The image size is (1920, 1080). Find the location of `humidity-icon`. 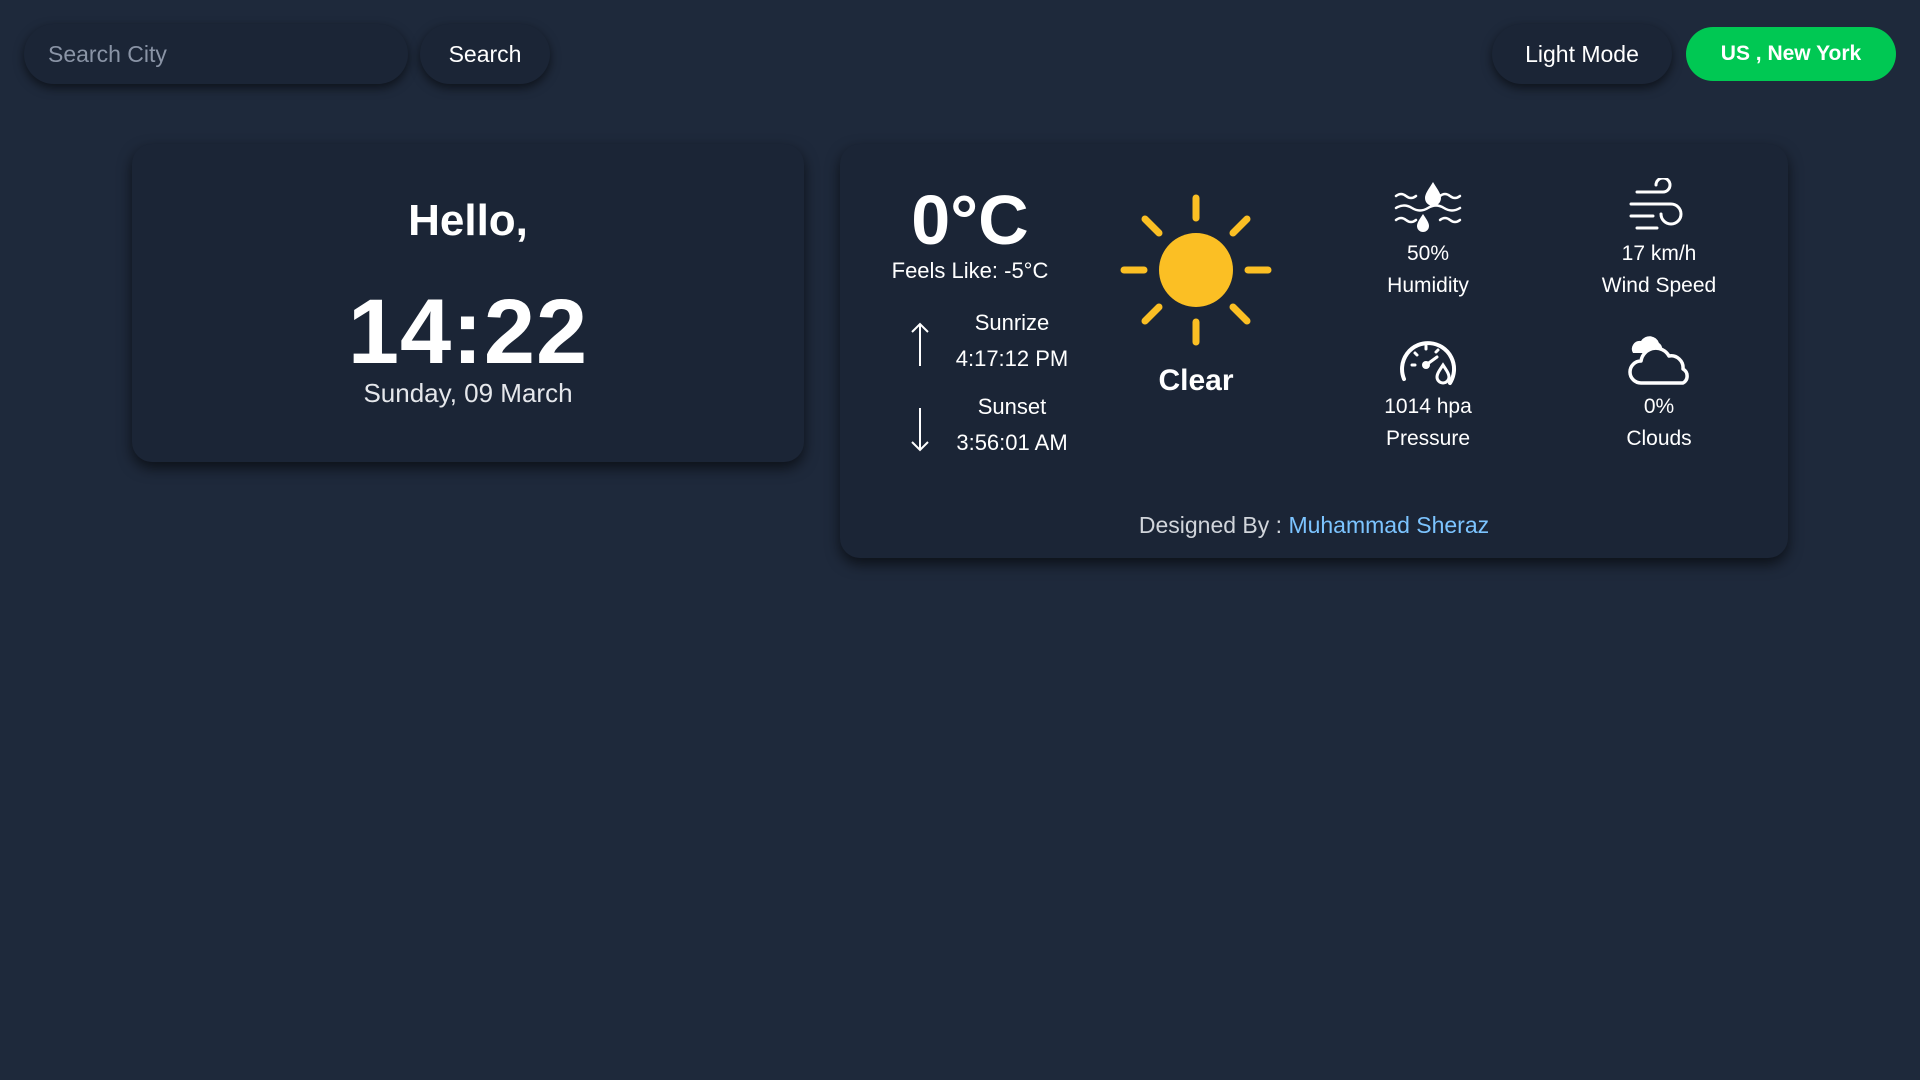

humidity-icon is located at coordinates (1428, 207).